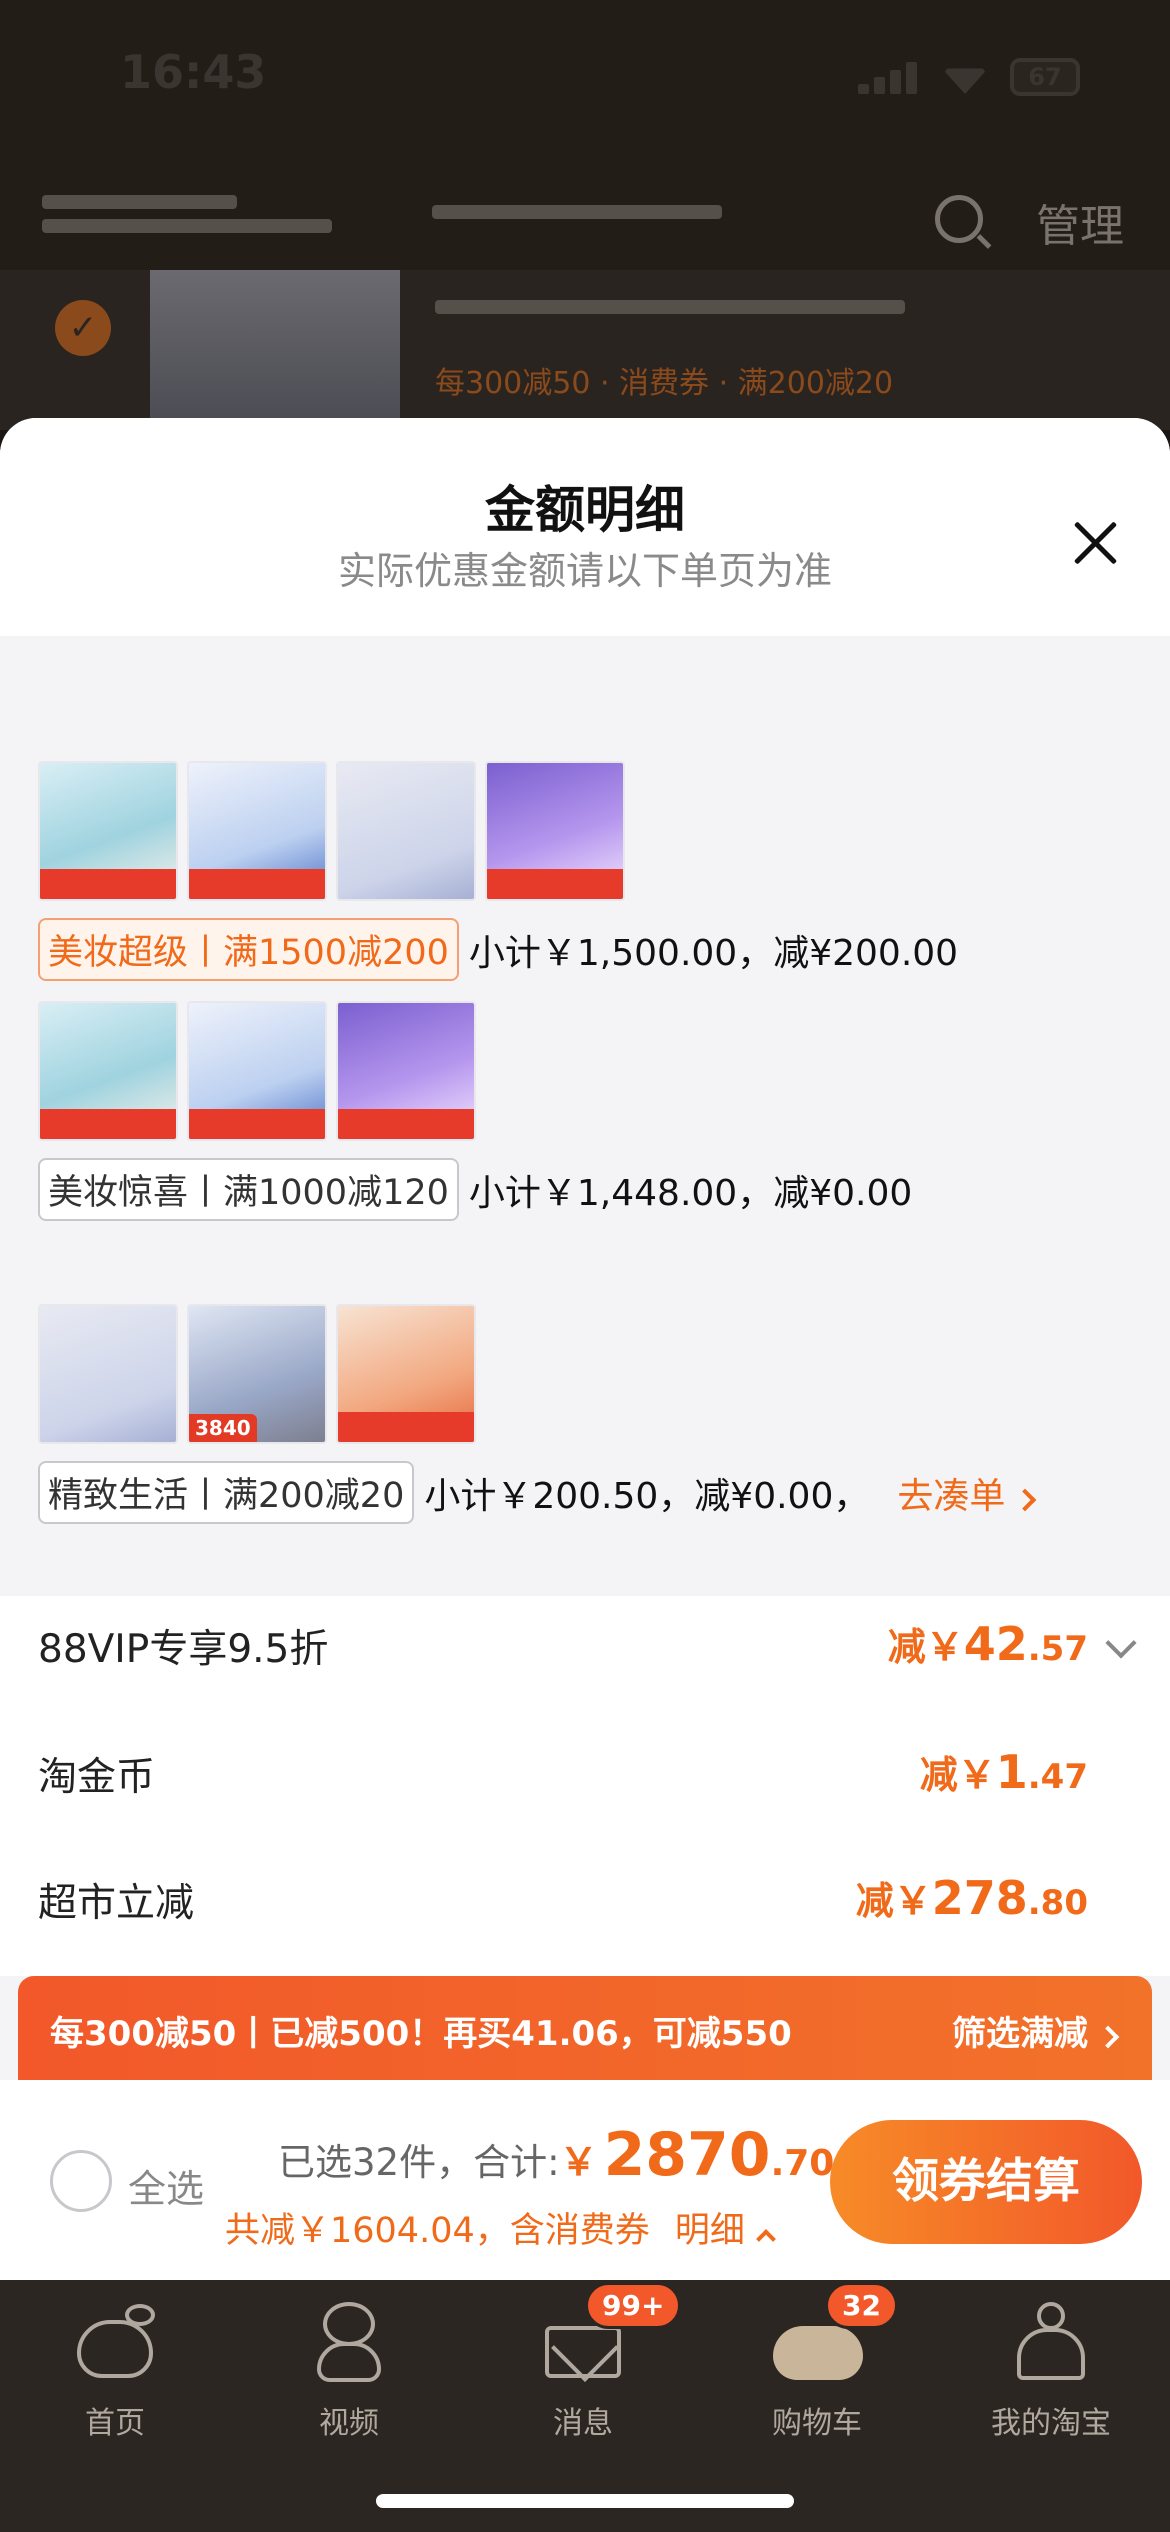 Image resolution: width=1170 pixels, height=2532 pixels. I want to click on group-summary-row: 精致生活丨满200减20 小计￥200.50，减¥0.00， 去凑单, so click(537, 1492).